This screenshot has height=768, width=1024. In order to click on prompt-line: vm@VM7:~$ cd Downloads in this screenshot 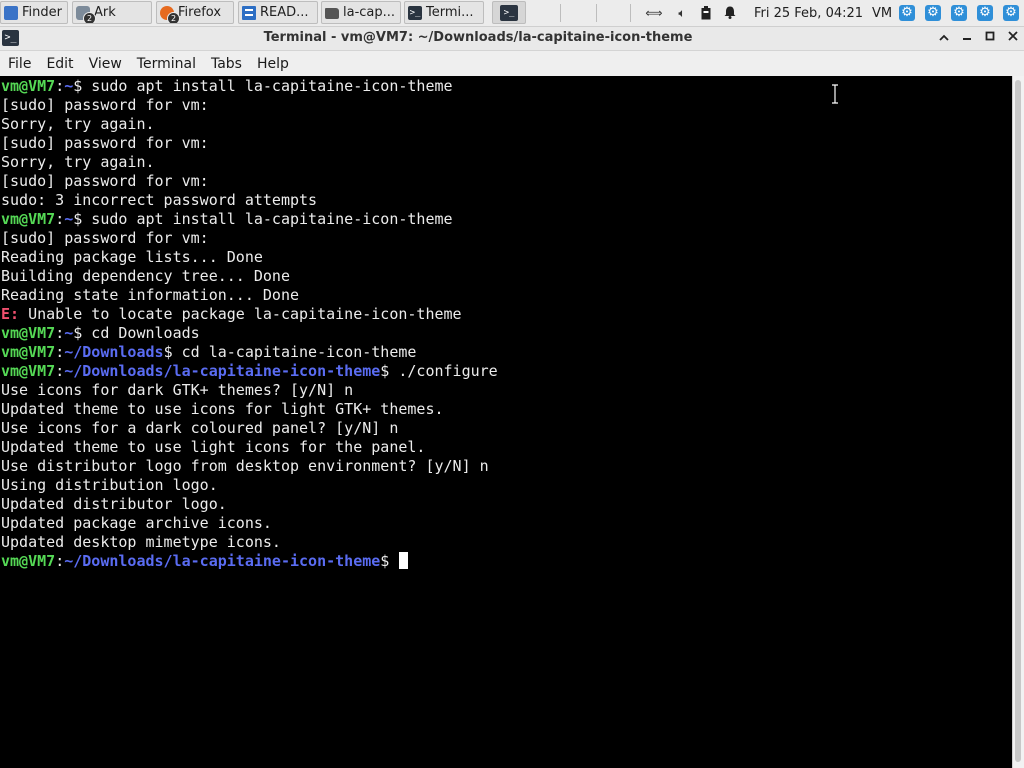, I will do `click(506, 333)`.